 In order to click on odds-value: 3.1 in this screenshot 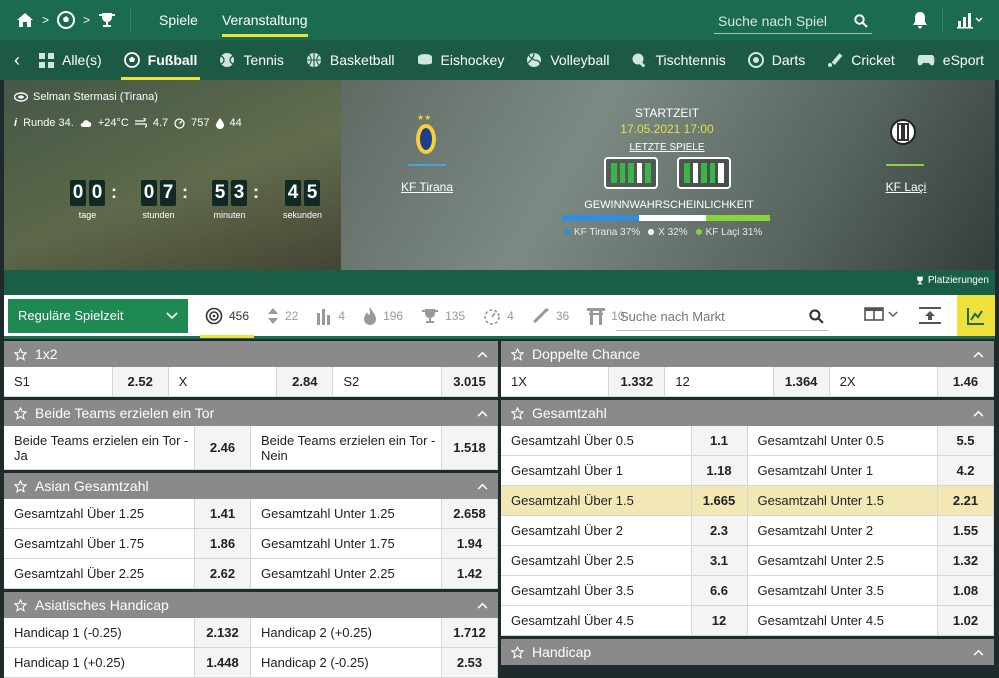, I will do `click(718, 560)`.